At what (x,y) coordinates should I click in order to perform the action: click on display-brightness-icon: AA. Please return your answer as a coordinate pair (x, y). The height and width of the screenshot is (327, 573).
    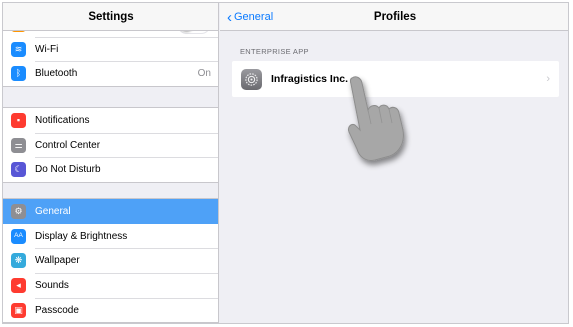
    Looking at the image, I should click on (18, 236).